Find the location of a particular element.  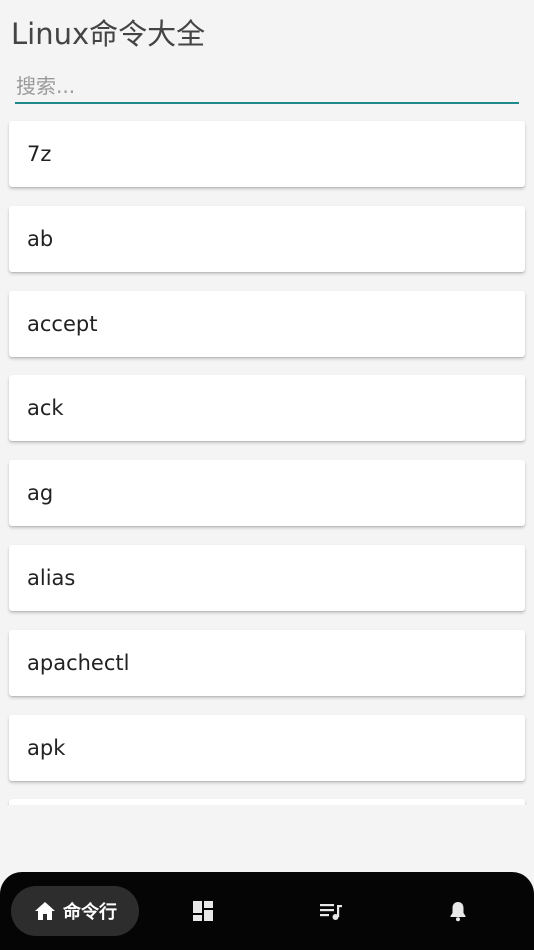

command-name: ab is located at coordinates (40, 238).